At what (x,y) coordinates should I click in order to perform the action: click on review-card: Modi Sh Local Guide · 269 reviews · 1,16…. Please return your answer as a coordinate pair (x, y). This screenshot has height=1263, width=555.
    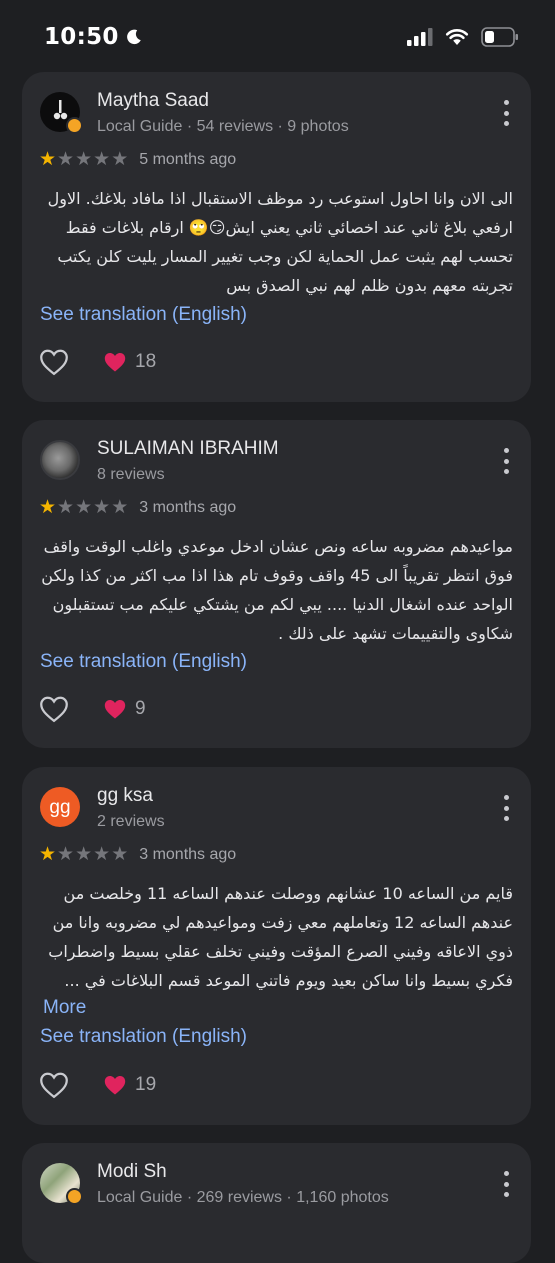
    Looking at the image, I should click on (276, 1203).